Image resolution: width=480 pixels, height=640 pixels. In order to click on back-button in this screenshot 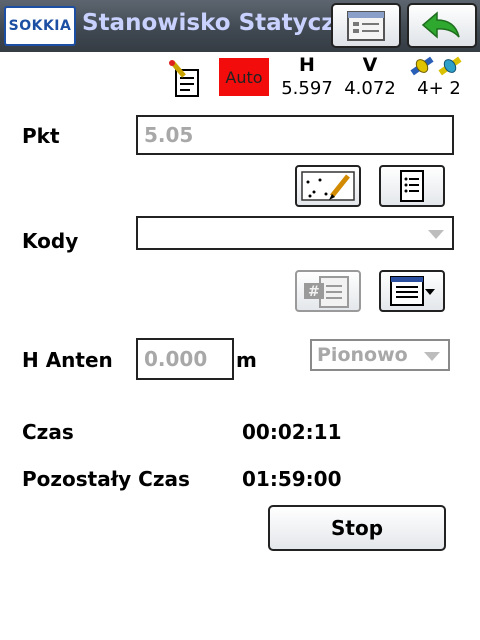, I will do `click(442, 25)`.